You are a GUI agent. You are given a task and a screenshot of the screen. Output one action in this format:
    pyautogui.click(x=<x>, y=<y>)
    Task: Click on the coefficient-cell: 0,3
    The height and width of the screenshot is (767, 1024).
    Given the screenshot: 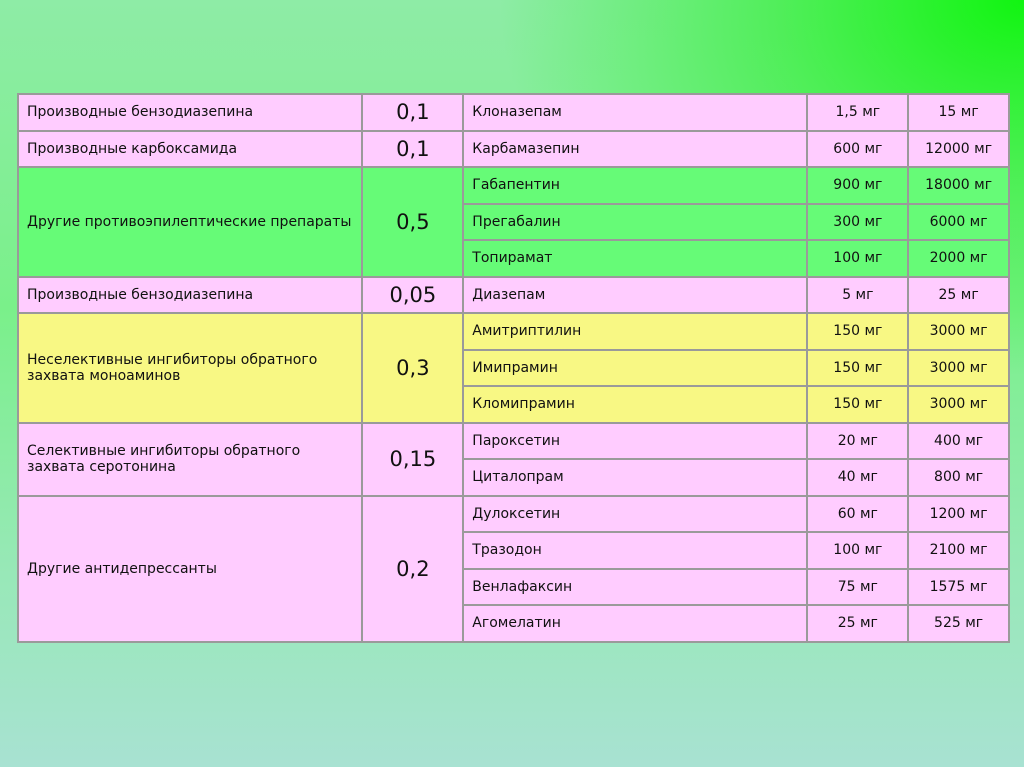 What is the action you would take?
    pyautogui.click(x=413, y=368)
    